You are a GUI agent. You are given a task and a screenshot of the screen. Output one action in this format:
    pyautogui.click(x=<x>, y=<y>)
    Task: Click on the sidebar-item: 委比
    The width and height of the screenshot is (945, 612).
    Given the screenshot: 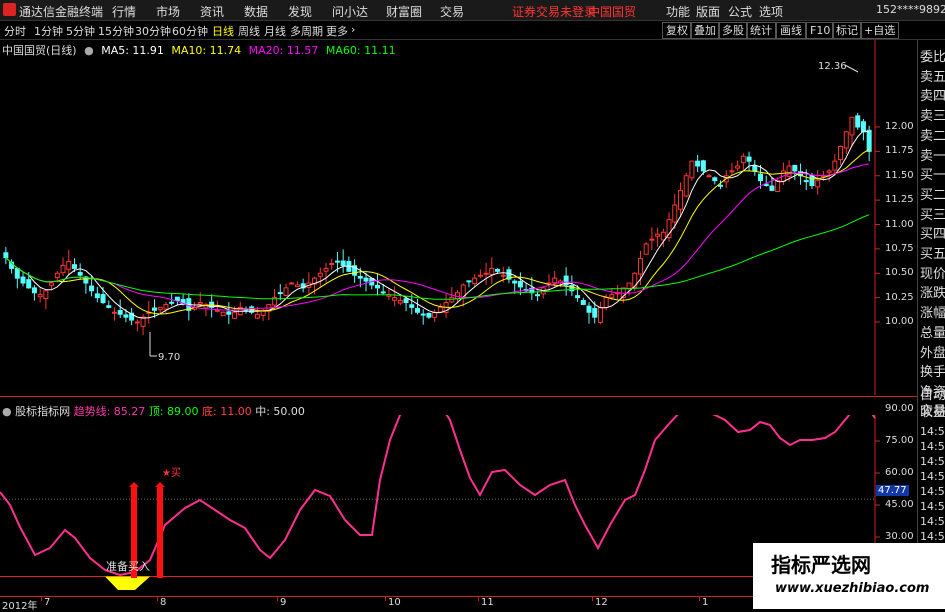 What is the action you would take?
    pyautogui.click(x=932, y=55)
    